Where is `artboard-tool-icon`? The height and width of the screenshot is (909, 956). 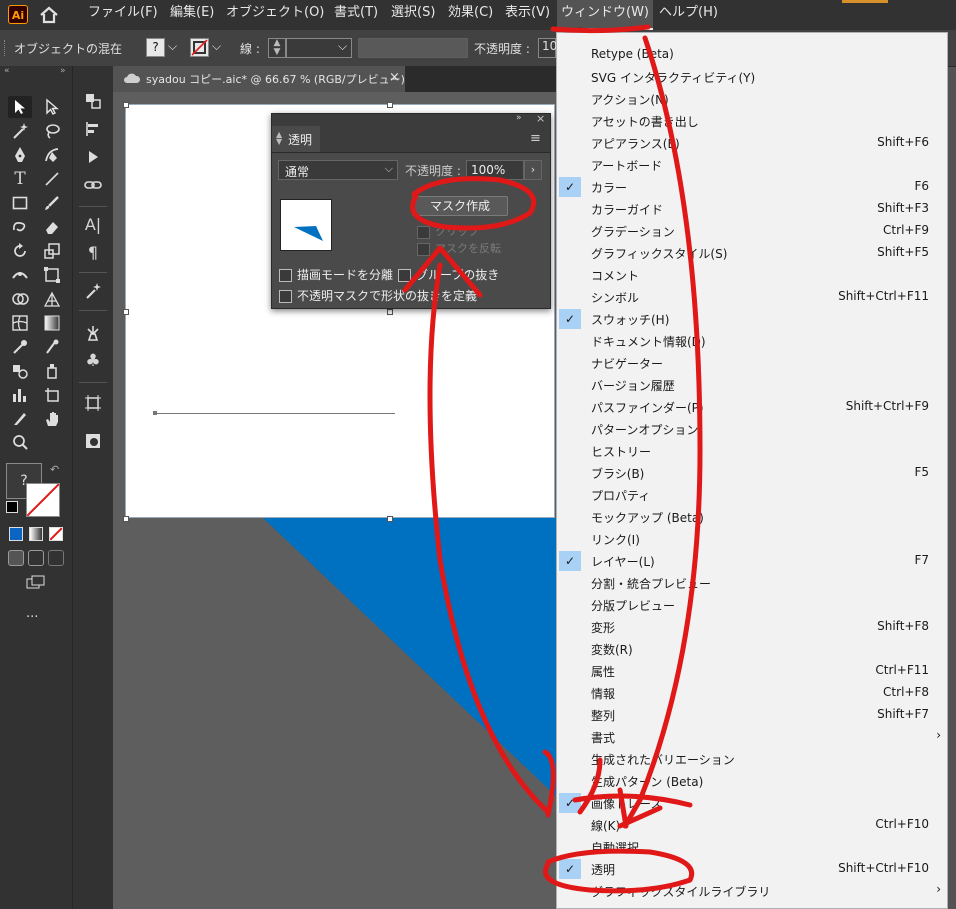
artboard-tool-icon is located at coordinates (52, 395).